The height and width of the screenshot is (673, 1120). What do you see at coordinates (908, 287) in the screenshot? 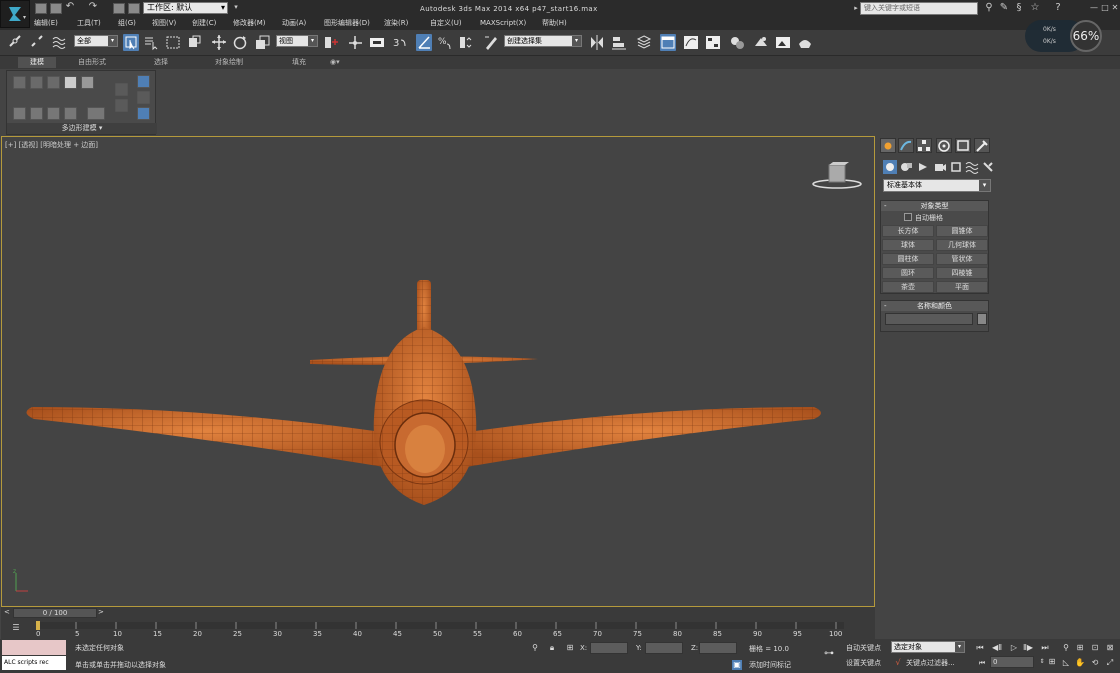
I see `teapot-button: 茶壶` at bounding box center [908, 287].